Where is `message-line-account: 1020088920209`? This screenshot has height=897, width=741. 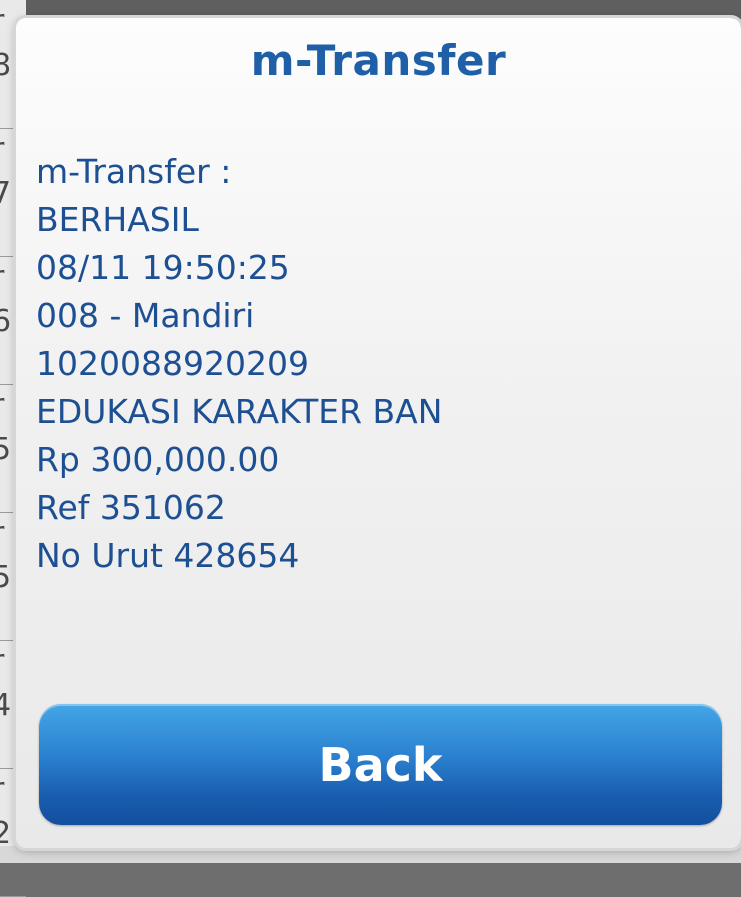
message-line-account: 1020088920209 is located at coordinates (172, 363).